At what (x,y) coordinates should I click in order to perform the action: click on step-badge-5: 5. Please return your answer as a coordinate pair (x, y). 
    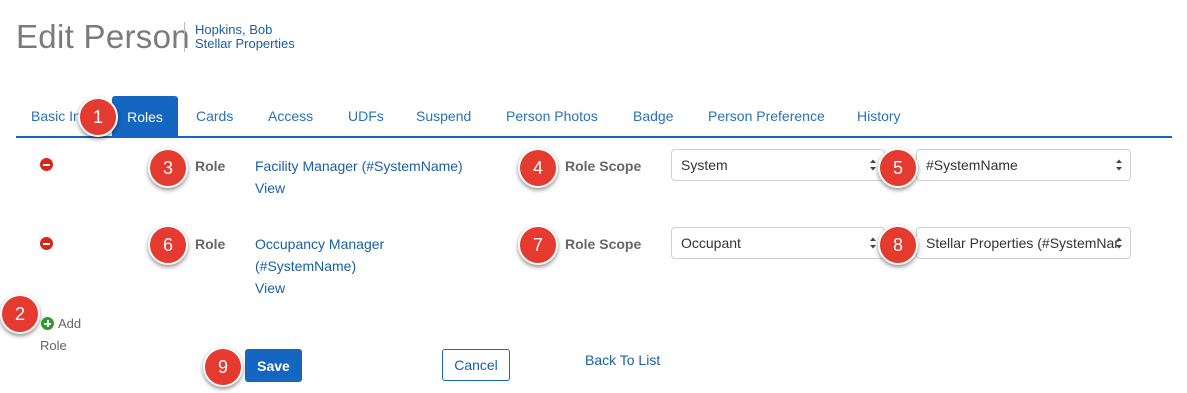
    Looking at the image, I should click on (898, 168).